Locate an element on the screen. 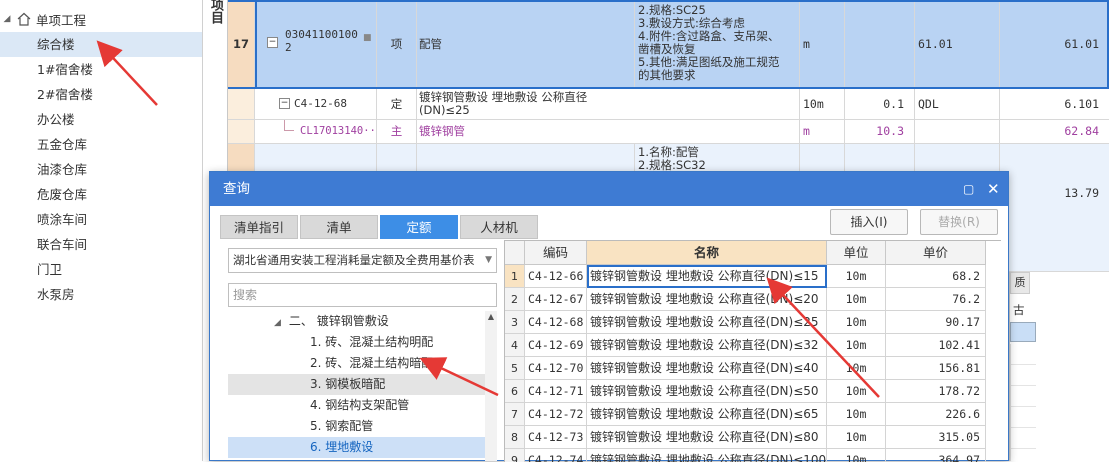  grid-cell-code: C4-12-70 is located at coordinates (556, 368).